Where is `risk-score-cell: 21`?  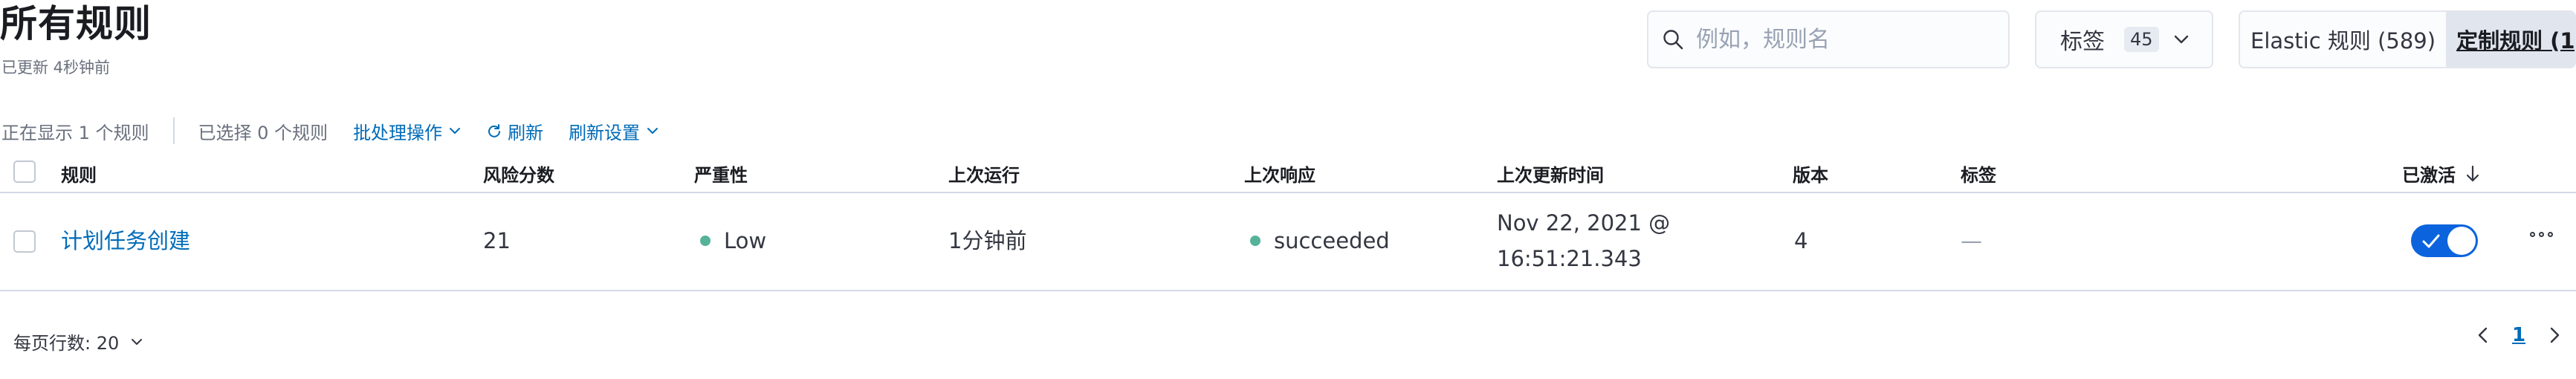 risk-score-cell: 21 is located at coordinates (497, 241).